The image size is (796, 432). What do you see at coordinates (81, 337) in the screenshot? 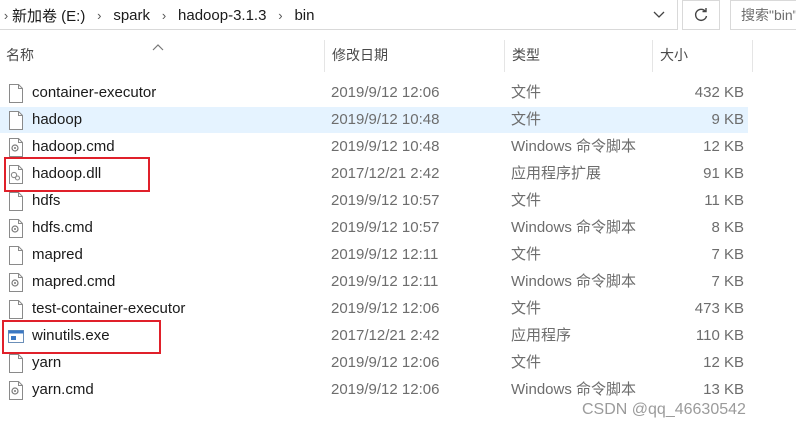
I see `highlight-box-winutils-exe` at bounding box center [81, 337].